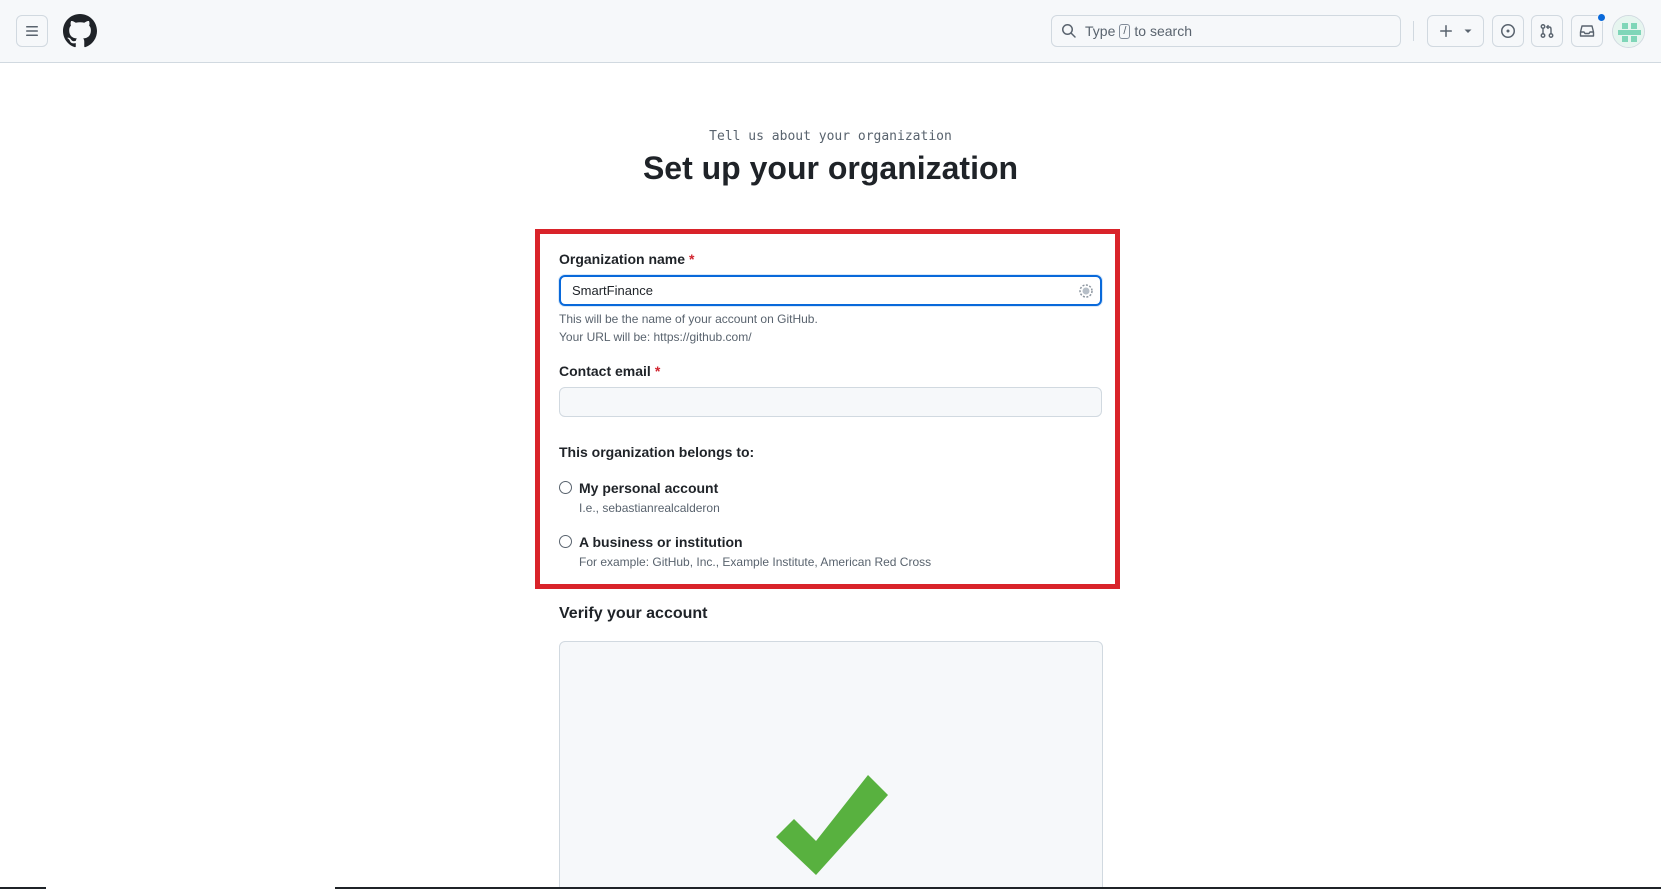 The height and width of the screenshot is (889, 1661). What do you see at coordinates (1069, 31) in the screenshot?
I see `search-icon` at bounding box center [1069, 31].